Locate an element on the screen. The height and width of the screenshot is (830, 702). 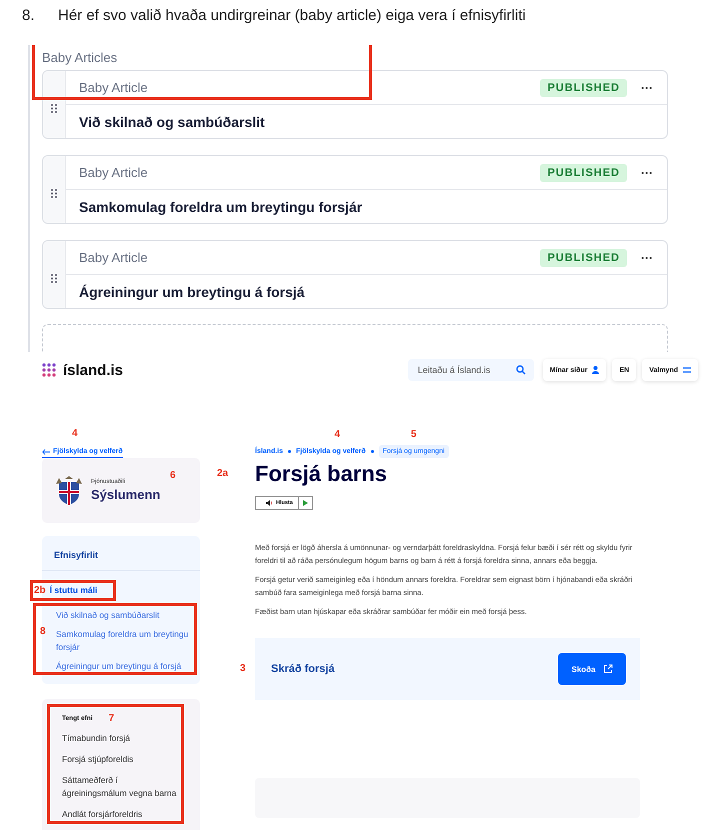
related-link: Andlát forsjárforeldris is located at coordinates (121, 814).